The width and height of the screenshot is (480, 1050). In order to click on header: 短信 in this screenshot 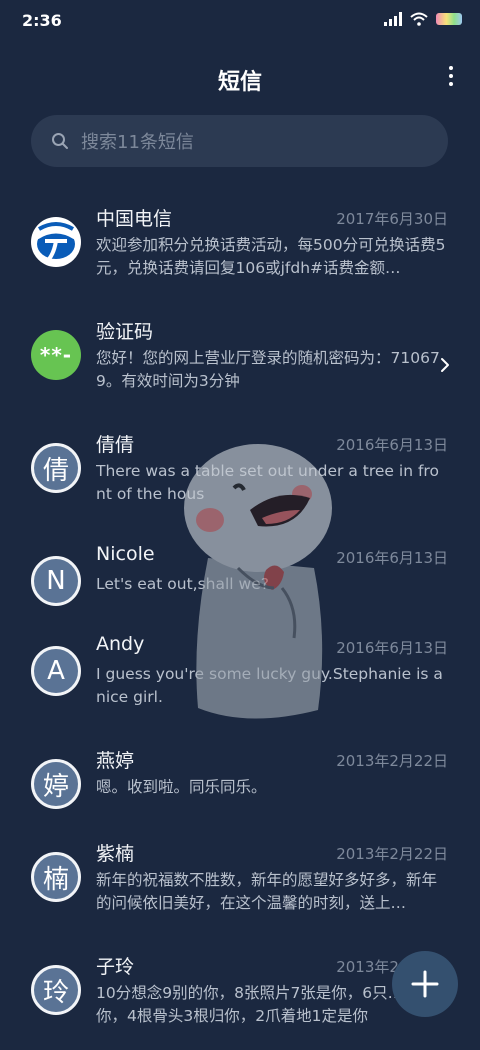, I will do `click(240, 78)`.